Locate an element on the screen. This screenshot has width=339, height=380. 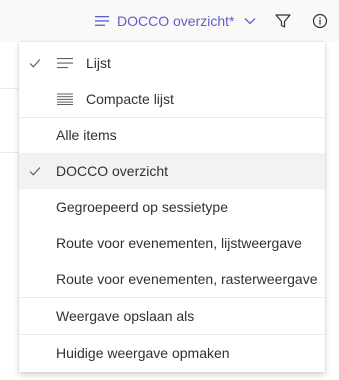
menu-item-weergave-opslaan-als: Weergave opslaan als is located at coordinates (172, 316).